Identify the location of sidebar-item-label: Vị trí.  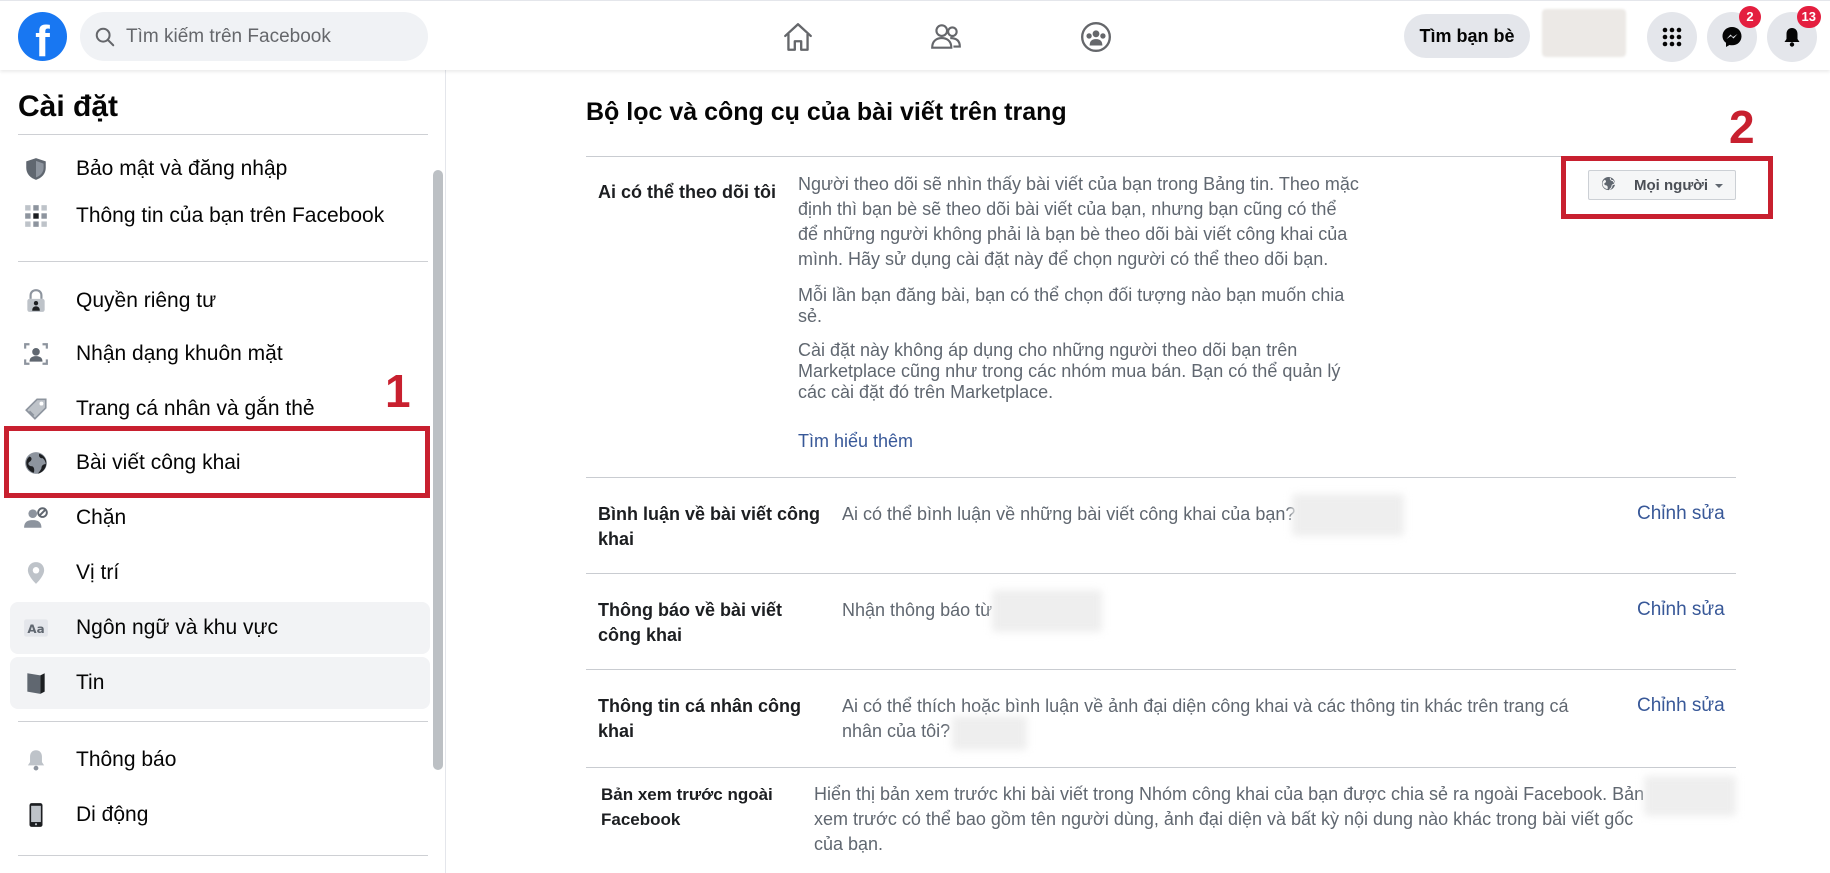
(98, 572).